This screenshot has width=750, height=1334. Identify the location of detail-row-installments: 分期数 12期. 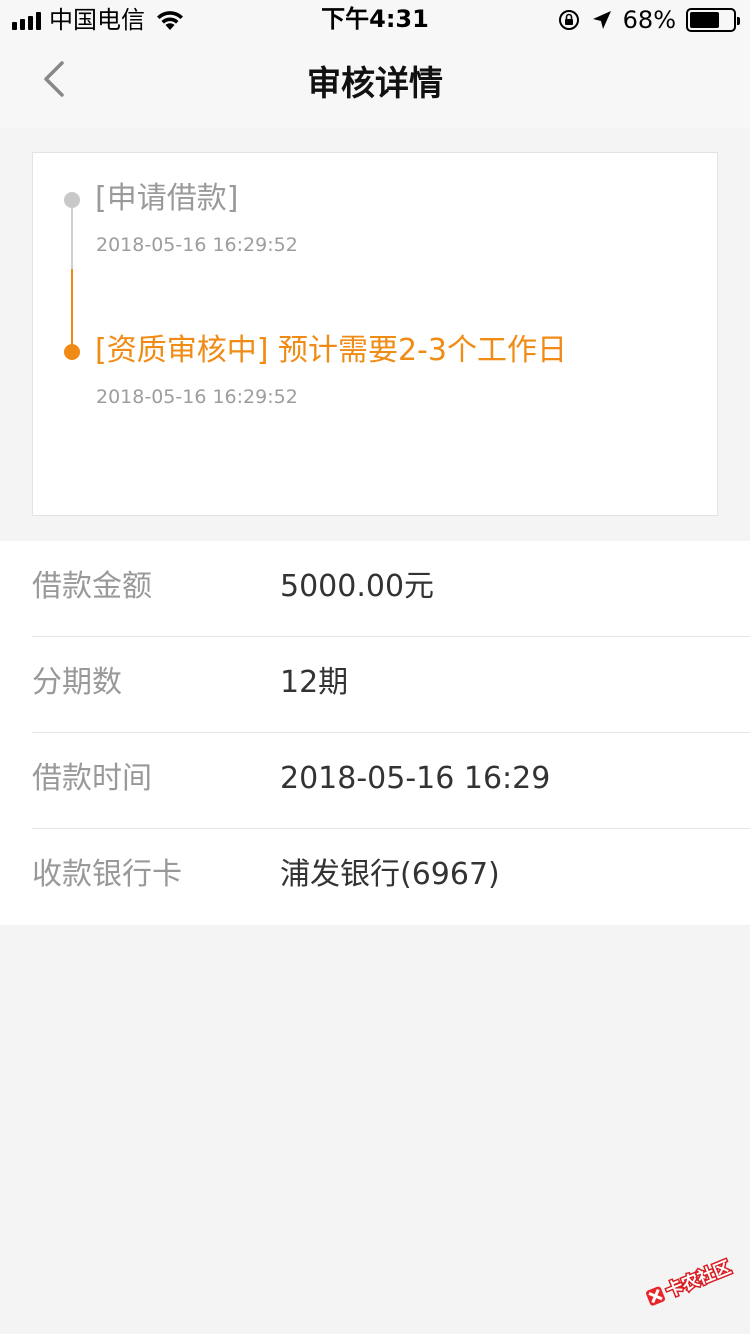
(391, 685).